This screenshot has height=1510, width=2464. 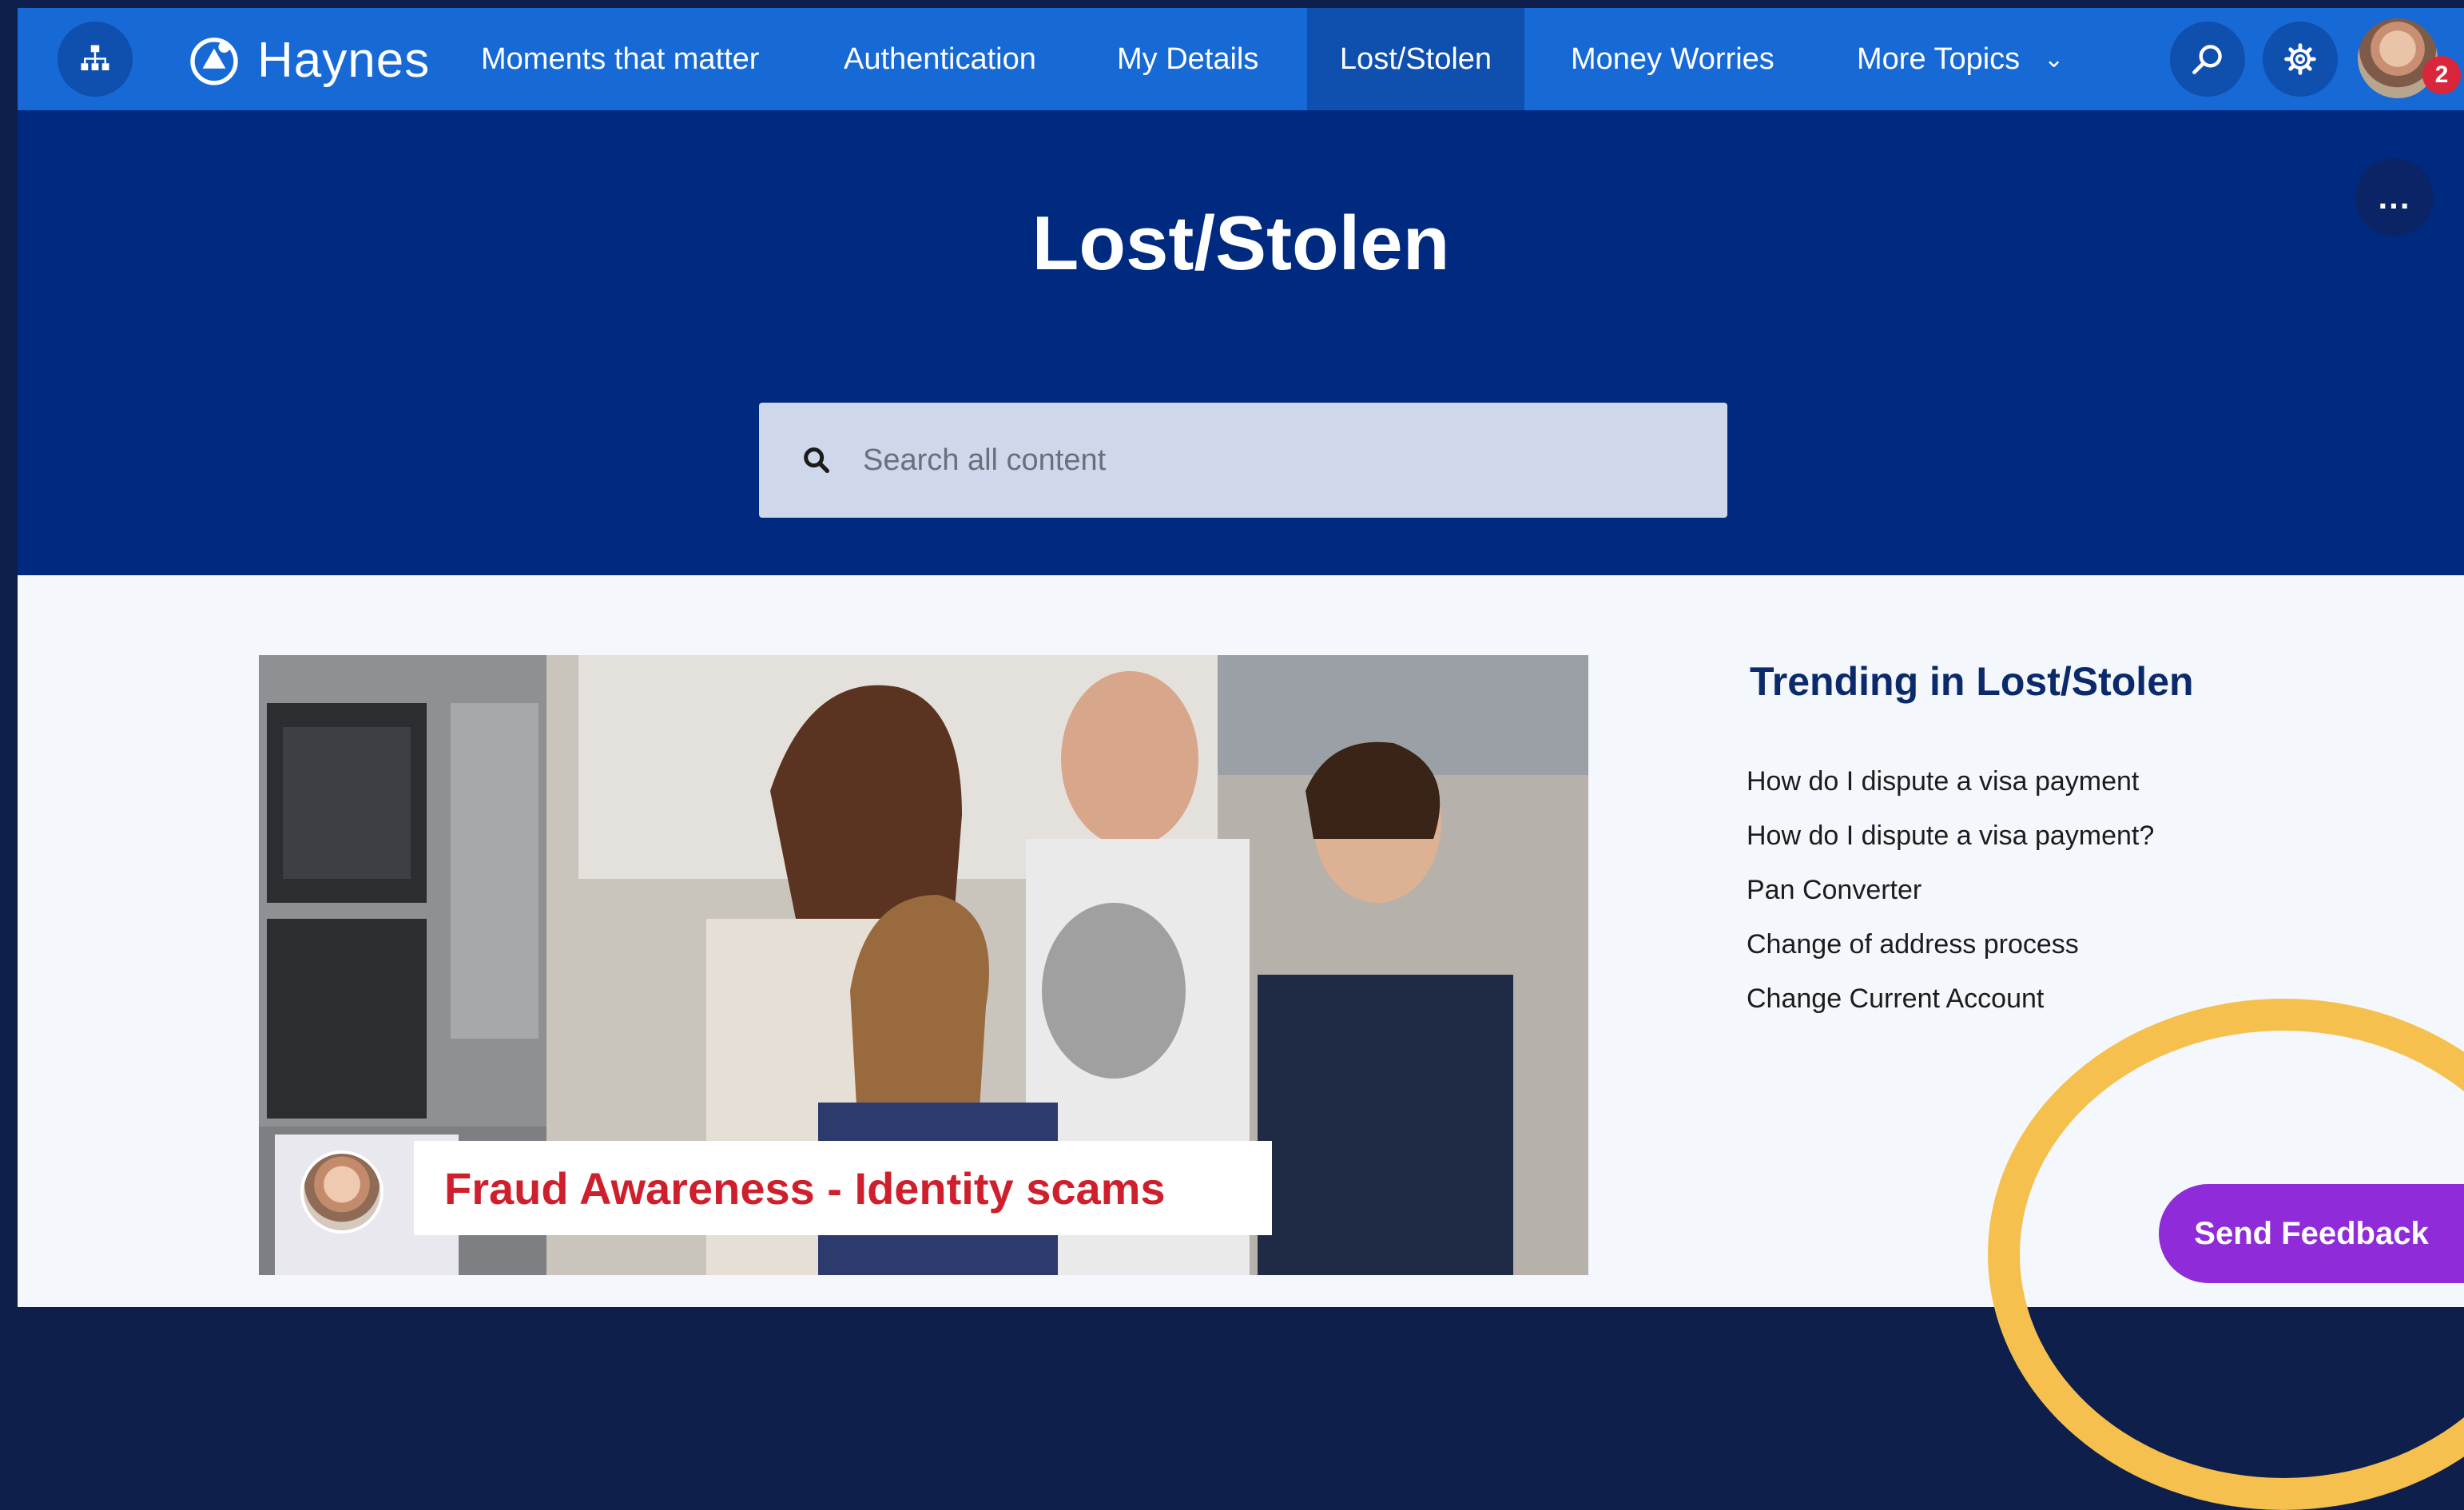 I want to click on window-frame-top, so click(x=1232, y=4).